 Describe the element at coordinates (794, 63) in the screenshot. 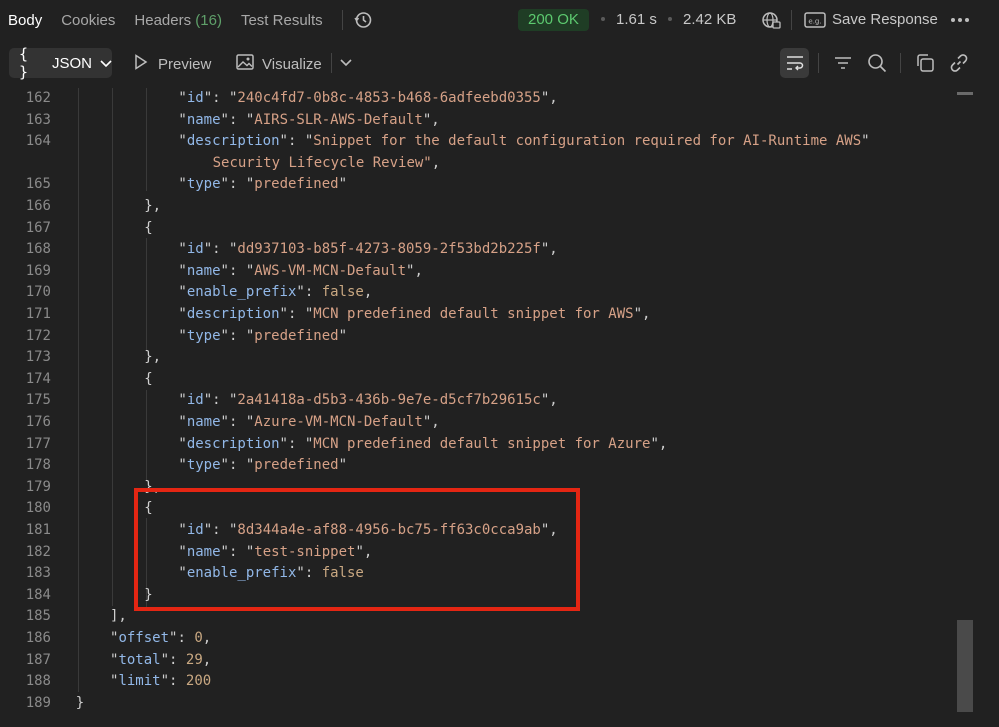

I see `wrap-lines-icon` at that location.